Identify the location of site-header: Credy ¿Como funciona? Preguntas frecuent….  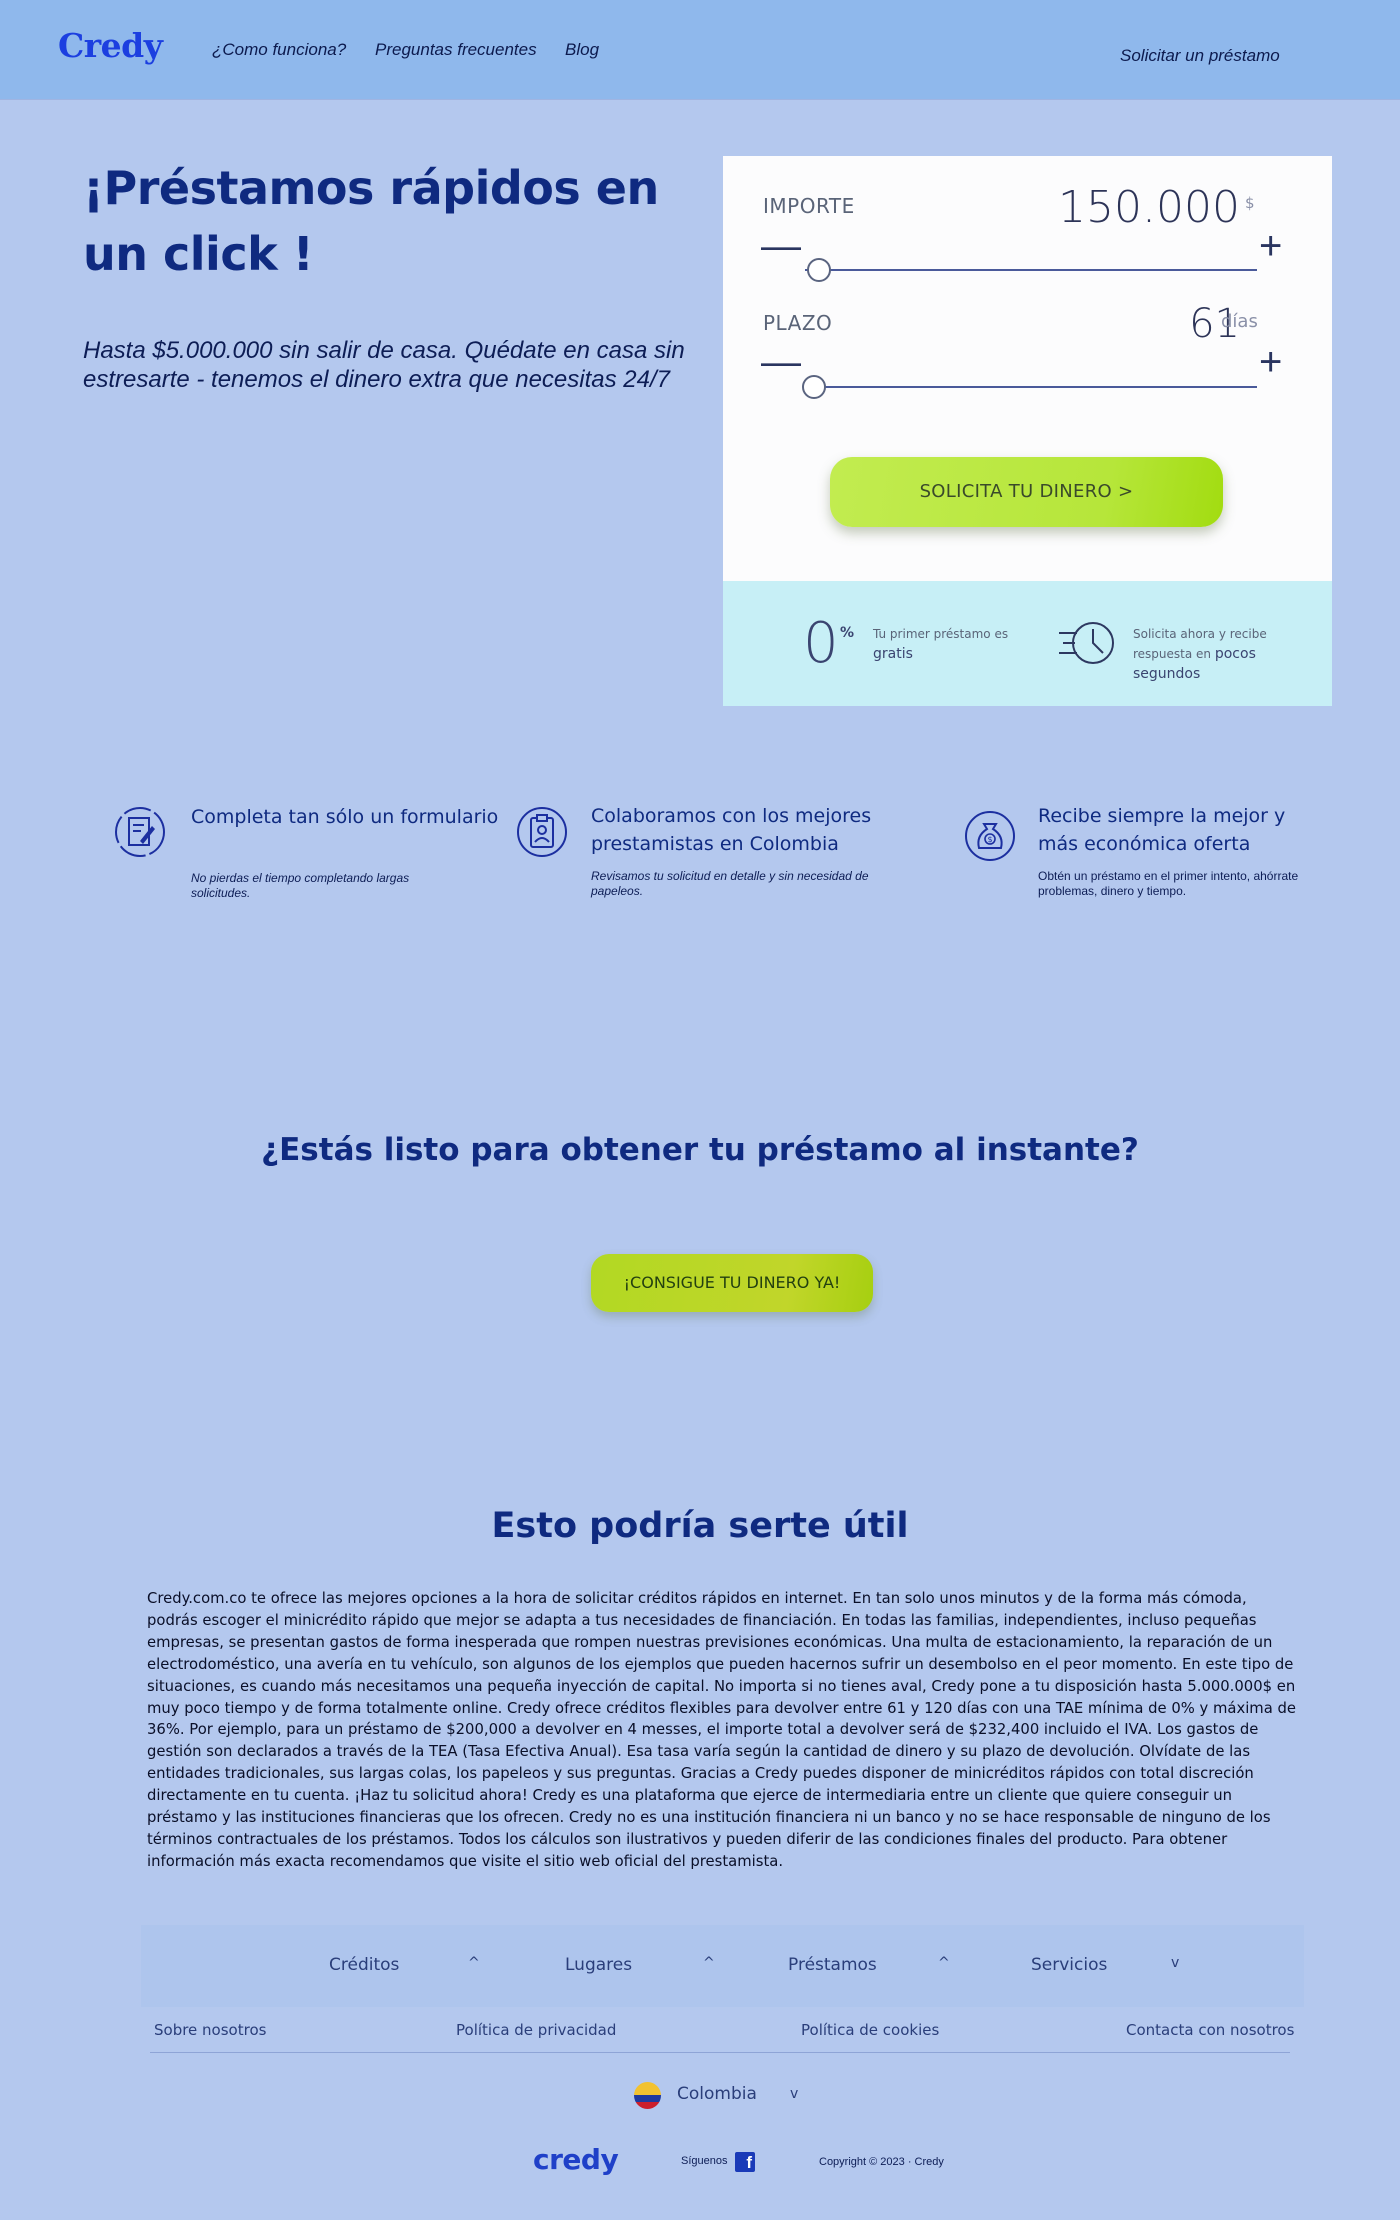
(700, 50).